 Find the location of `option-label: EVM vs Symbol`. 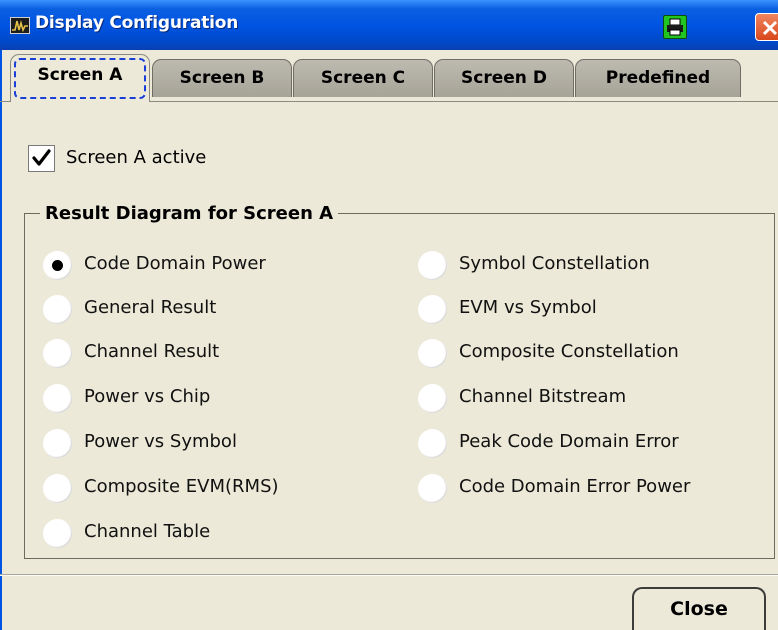

option-label: EVM vs Symbol is located at coordinates (528, 307).